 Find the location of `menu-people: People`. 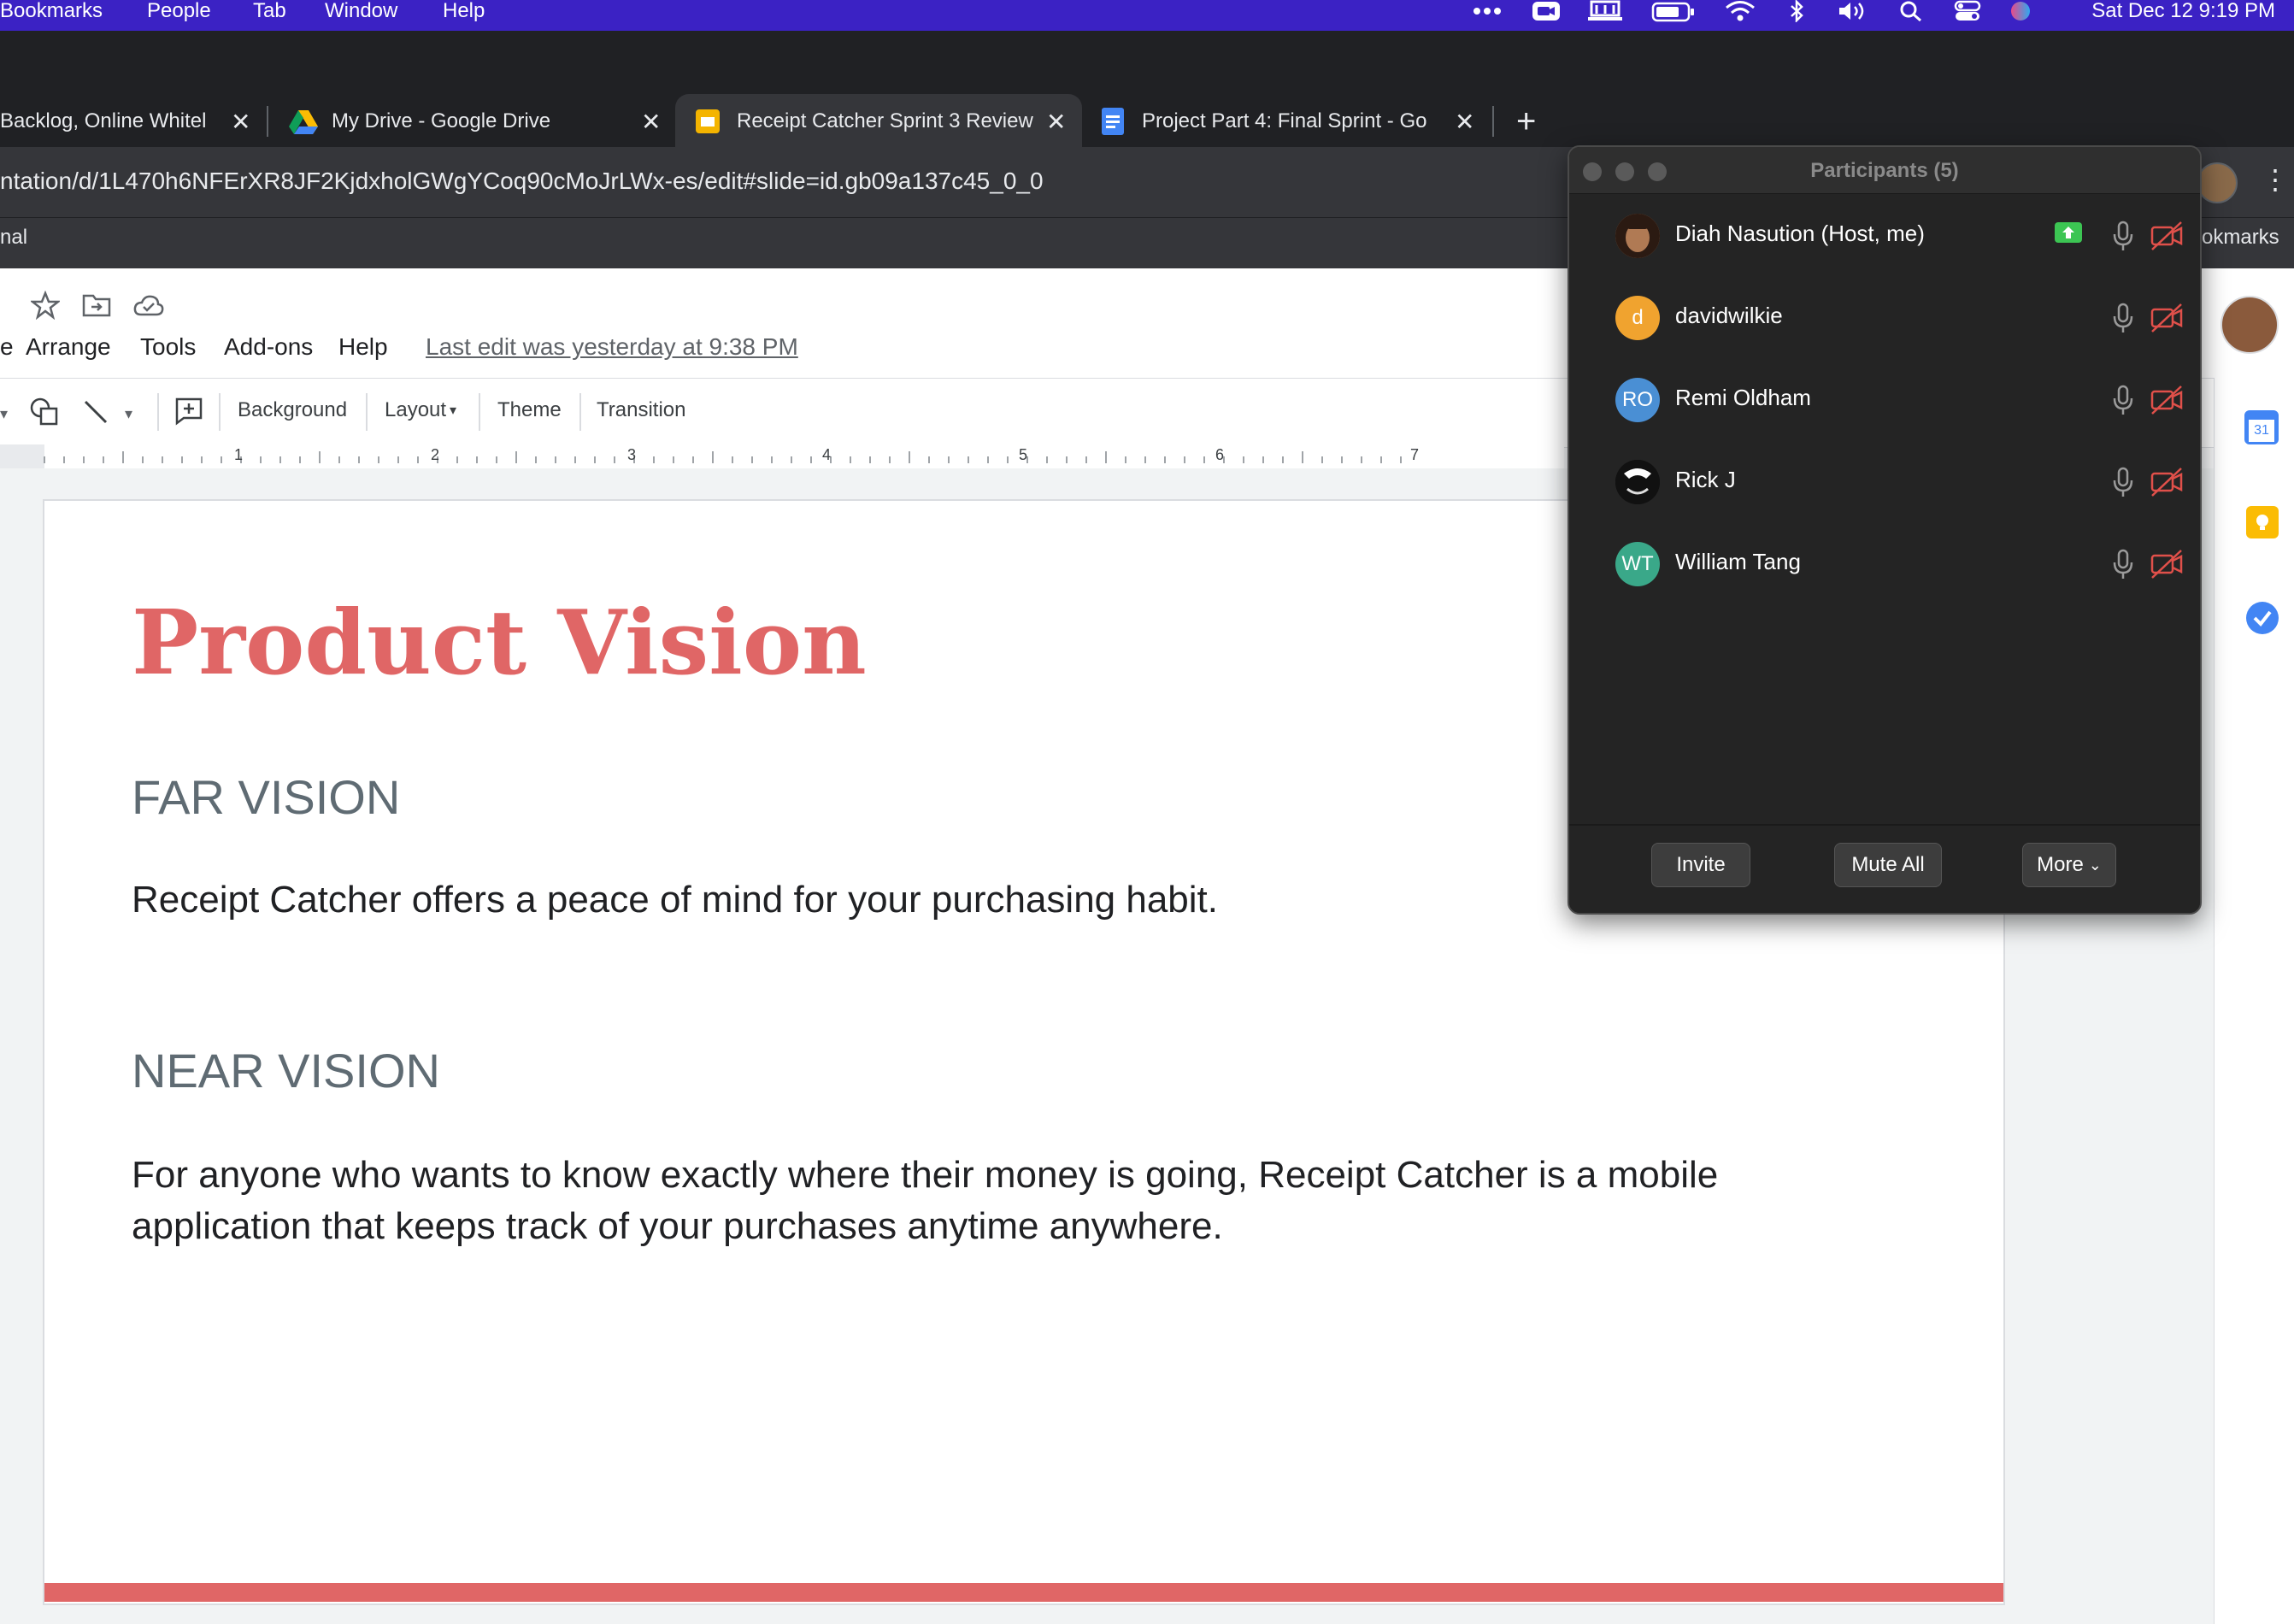

menu-people: People is located at coordinates (179, 11).